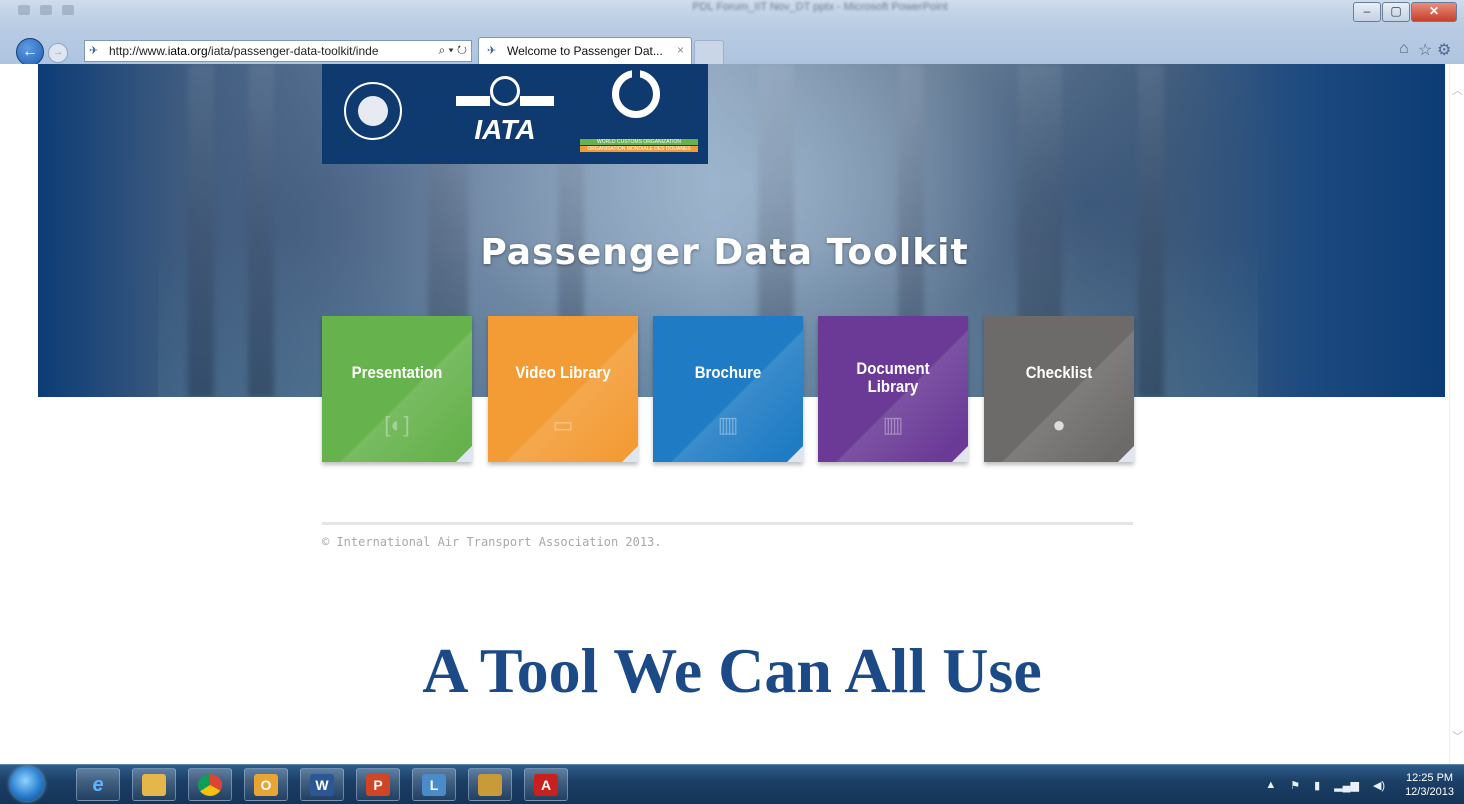 The height and width of the screenshot is (804, 1464). What do you see at coordinates (893, 377) in the screenshot?
I see `tile-label: Document Library` at bounding box center [893, 377].